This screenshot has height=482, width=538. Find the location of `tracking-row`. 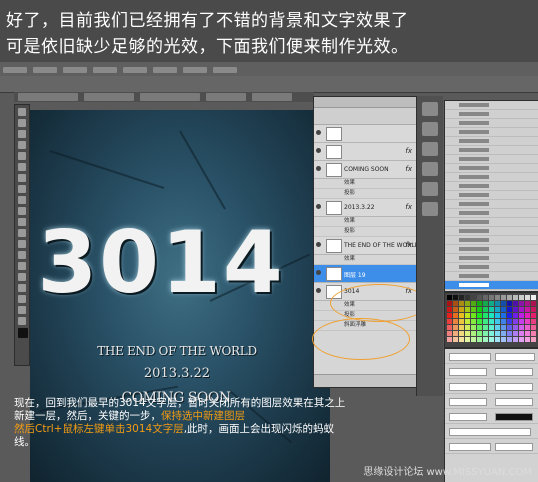

tracking-row is located at coordinates (491, 386).